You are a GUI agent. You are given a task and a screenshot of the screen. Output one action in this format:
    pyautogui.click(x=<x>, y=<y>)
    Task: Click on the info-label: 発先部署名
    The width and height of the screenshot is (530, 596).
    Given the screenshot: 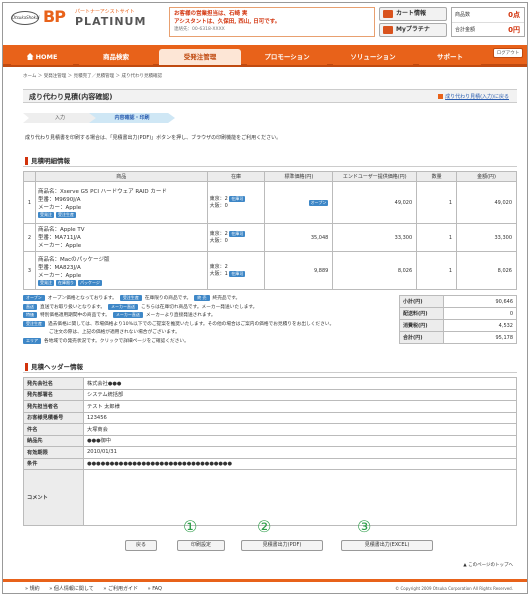 What is the action you would take?
    pyautogui.click(x=53, y=394)
    